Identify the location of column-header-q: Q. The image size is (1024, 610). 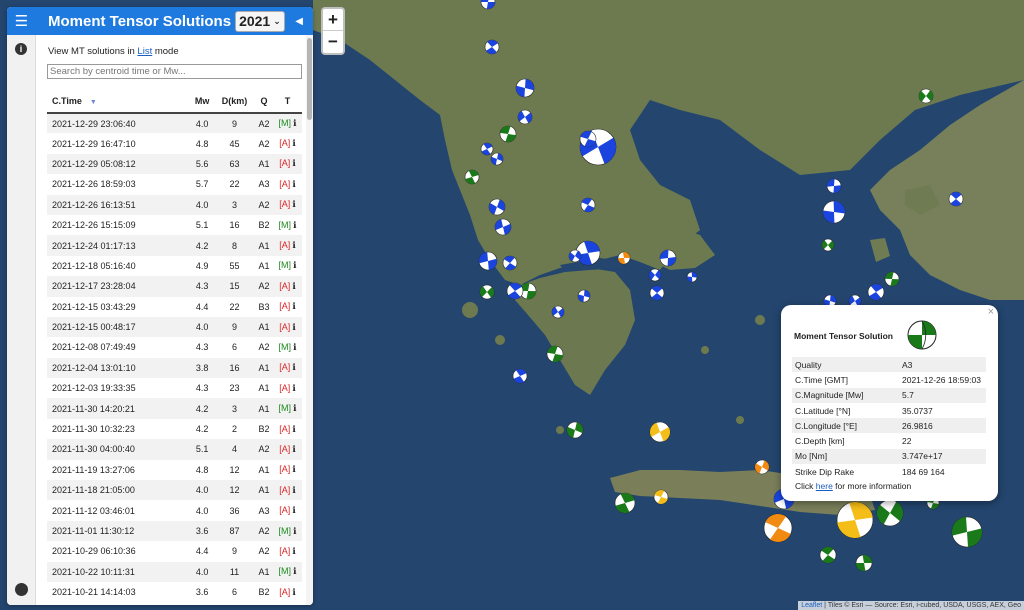
(264, 101).